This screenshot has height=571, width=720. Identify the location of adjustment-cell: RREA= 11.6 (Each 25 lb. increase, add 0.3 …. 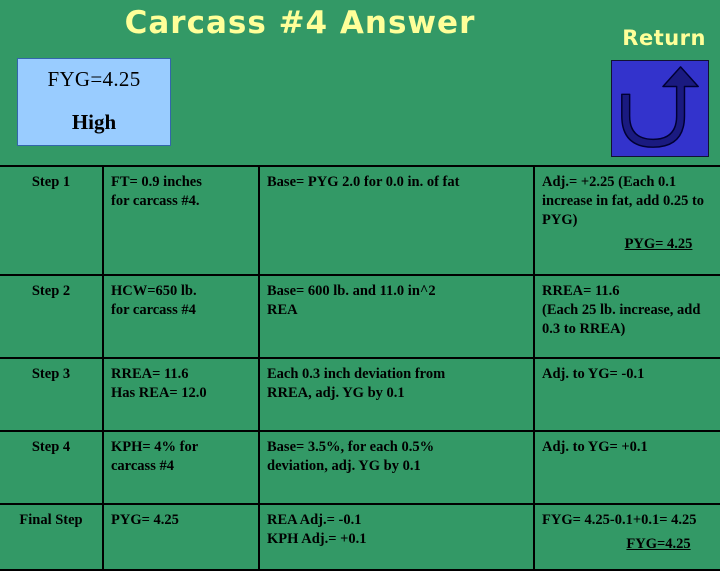
(626, 316).